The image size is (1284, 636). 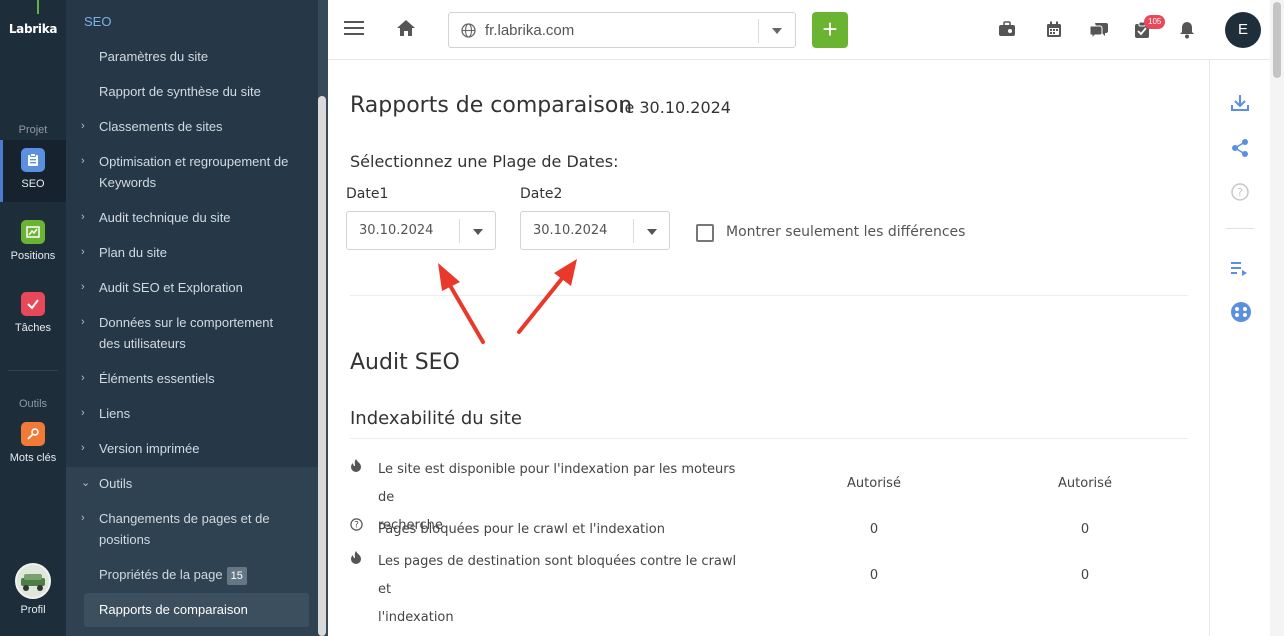 I want to click on logo-accent, so click(x=38, y=7).